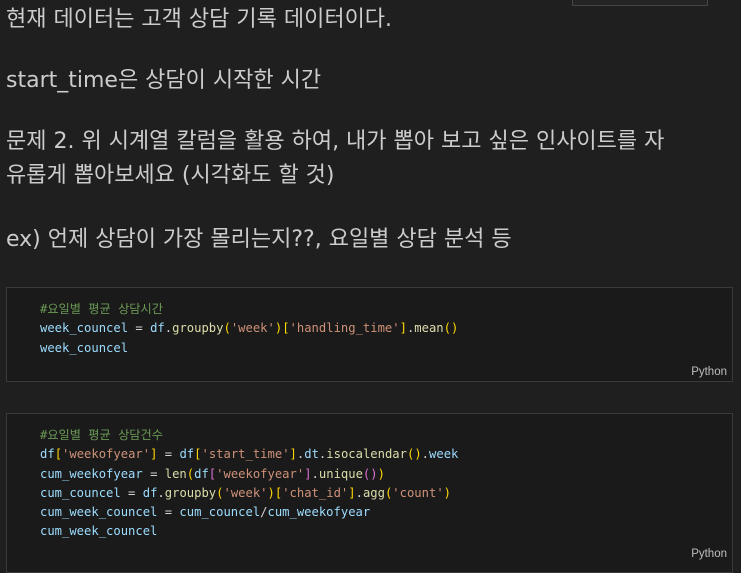  I want to click on markdown-line: start_time은 상담이 시작한 시간, so click(164, 80).